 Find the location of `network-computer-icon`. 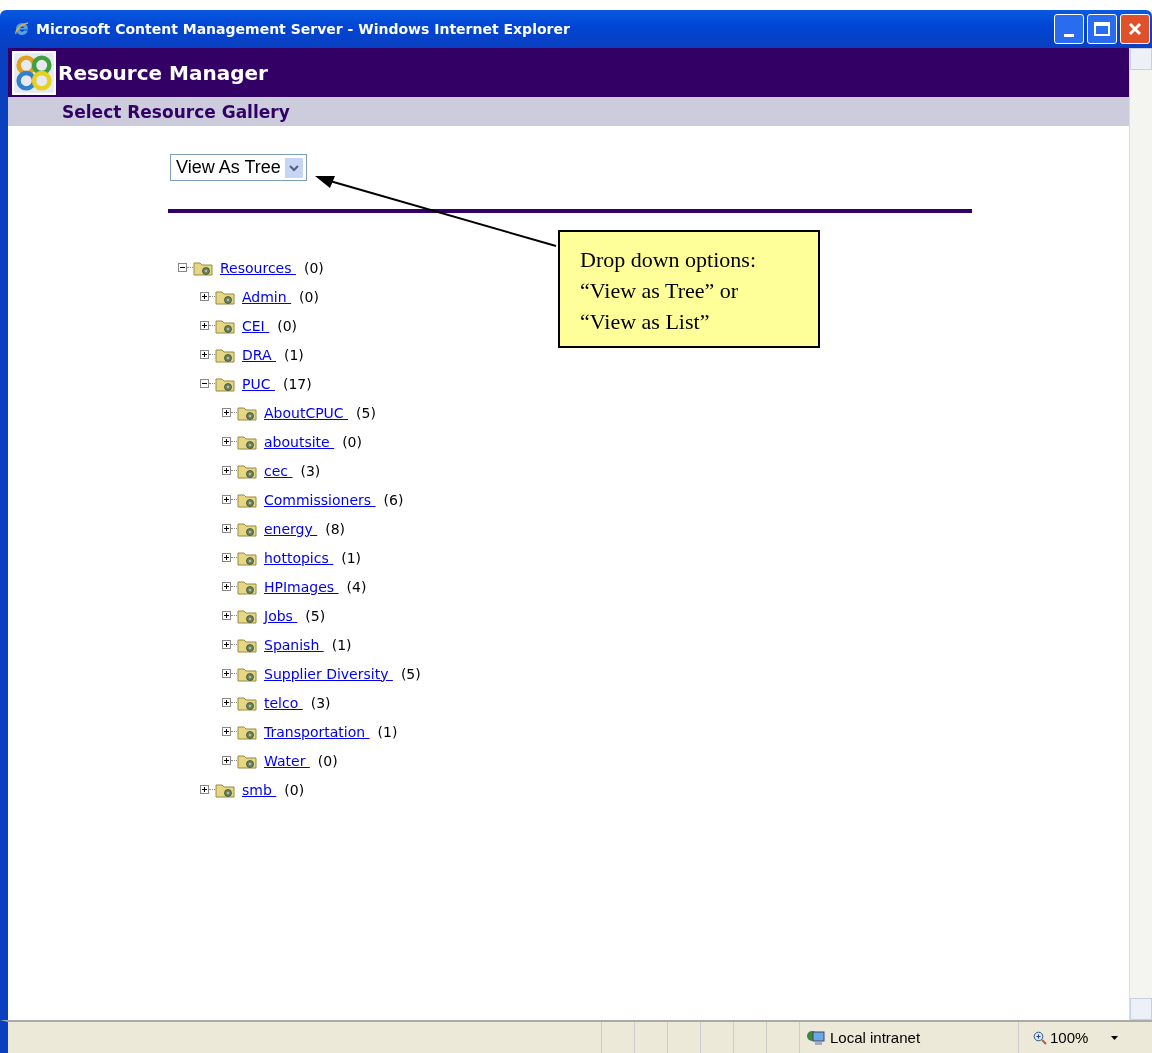

network-computer-icon is located at coordinates (816, 1037).